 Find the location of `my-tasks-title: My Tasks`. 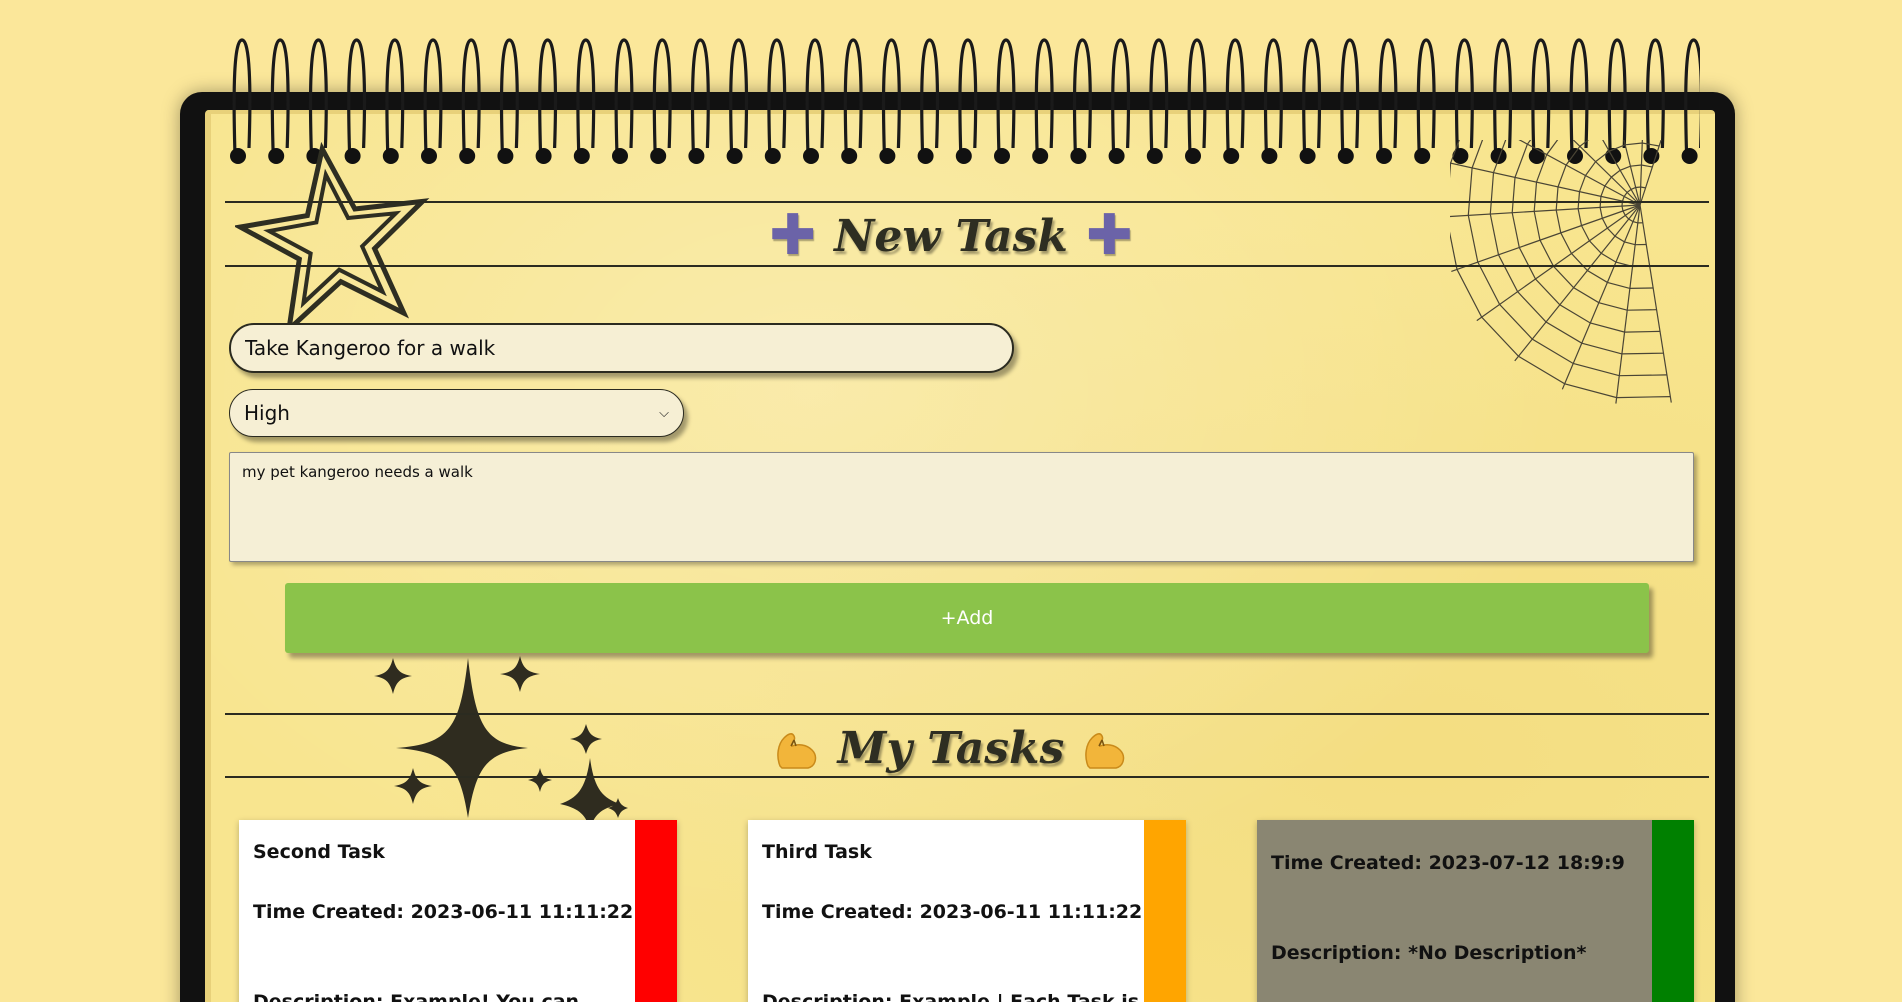

my-tasks-title: My Tasks is located at coordinates (951, 748).